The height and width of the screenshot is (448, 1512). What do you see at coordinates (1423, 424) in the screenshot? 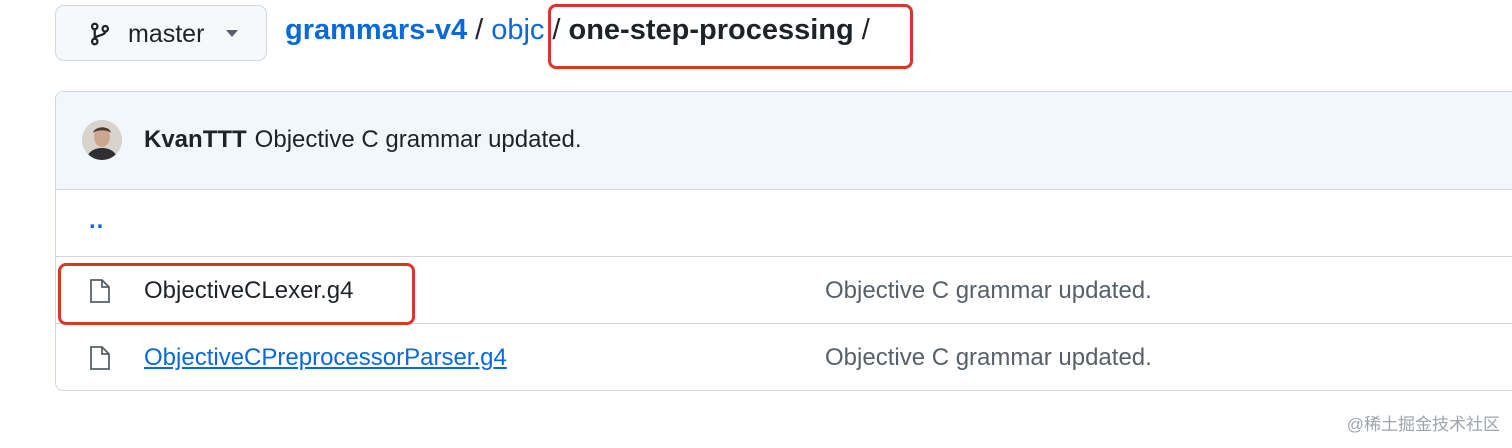
I see `watermark: @稀土掘金技术社区` at bounding box center [1423, 424].